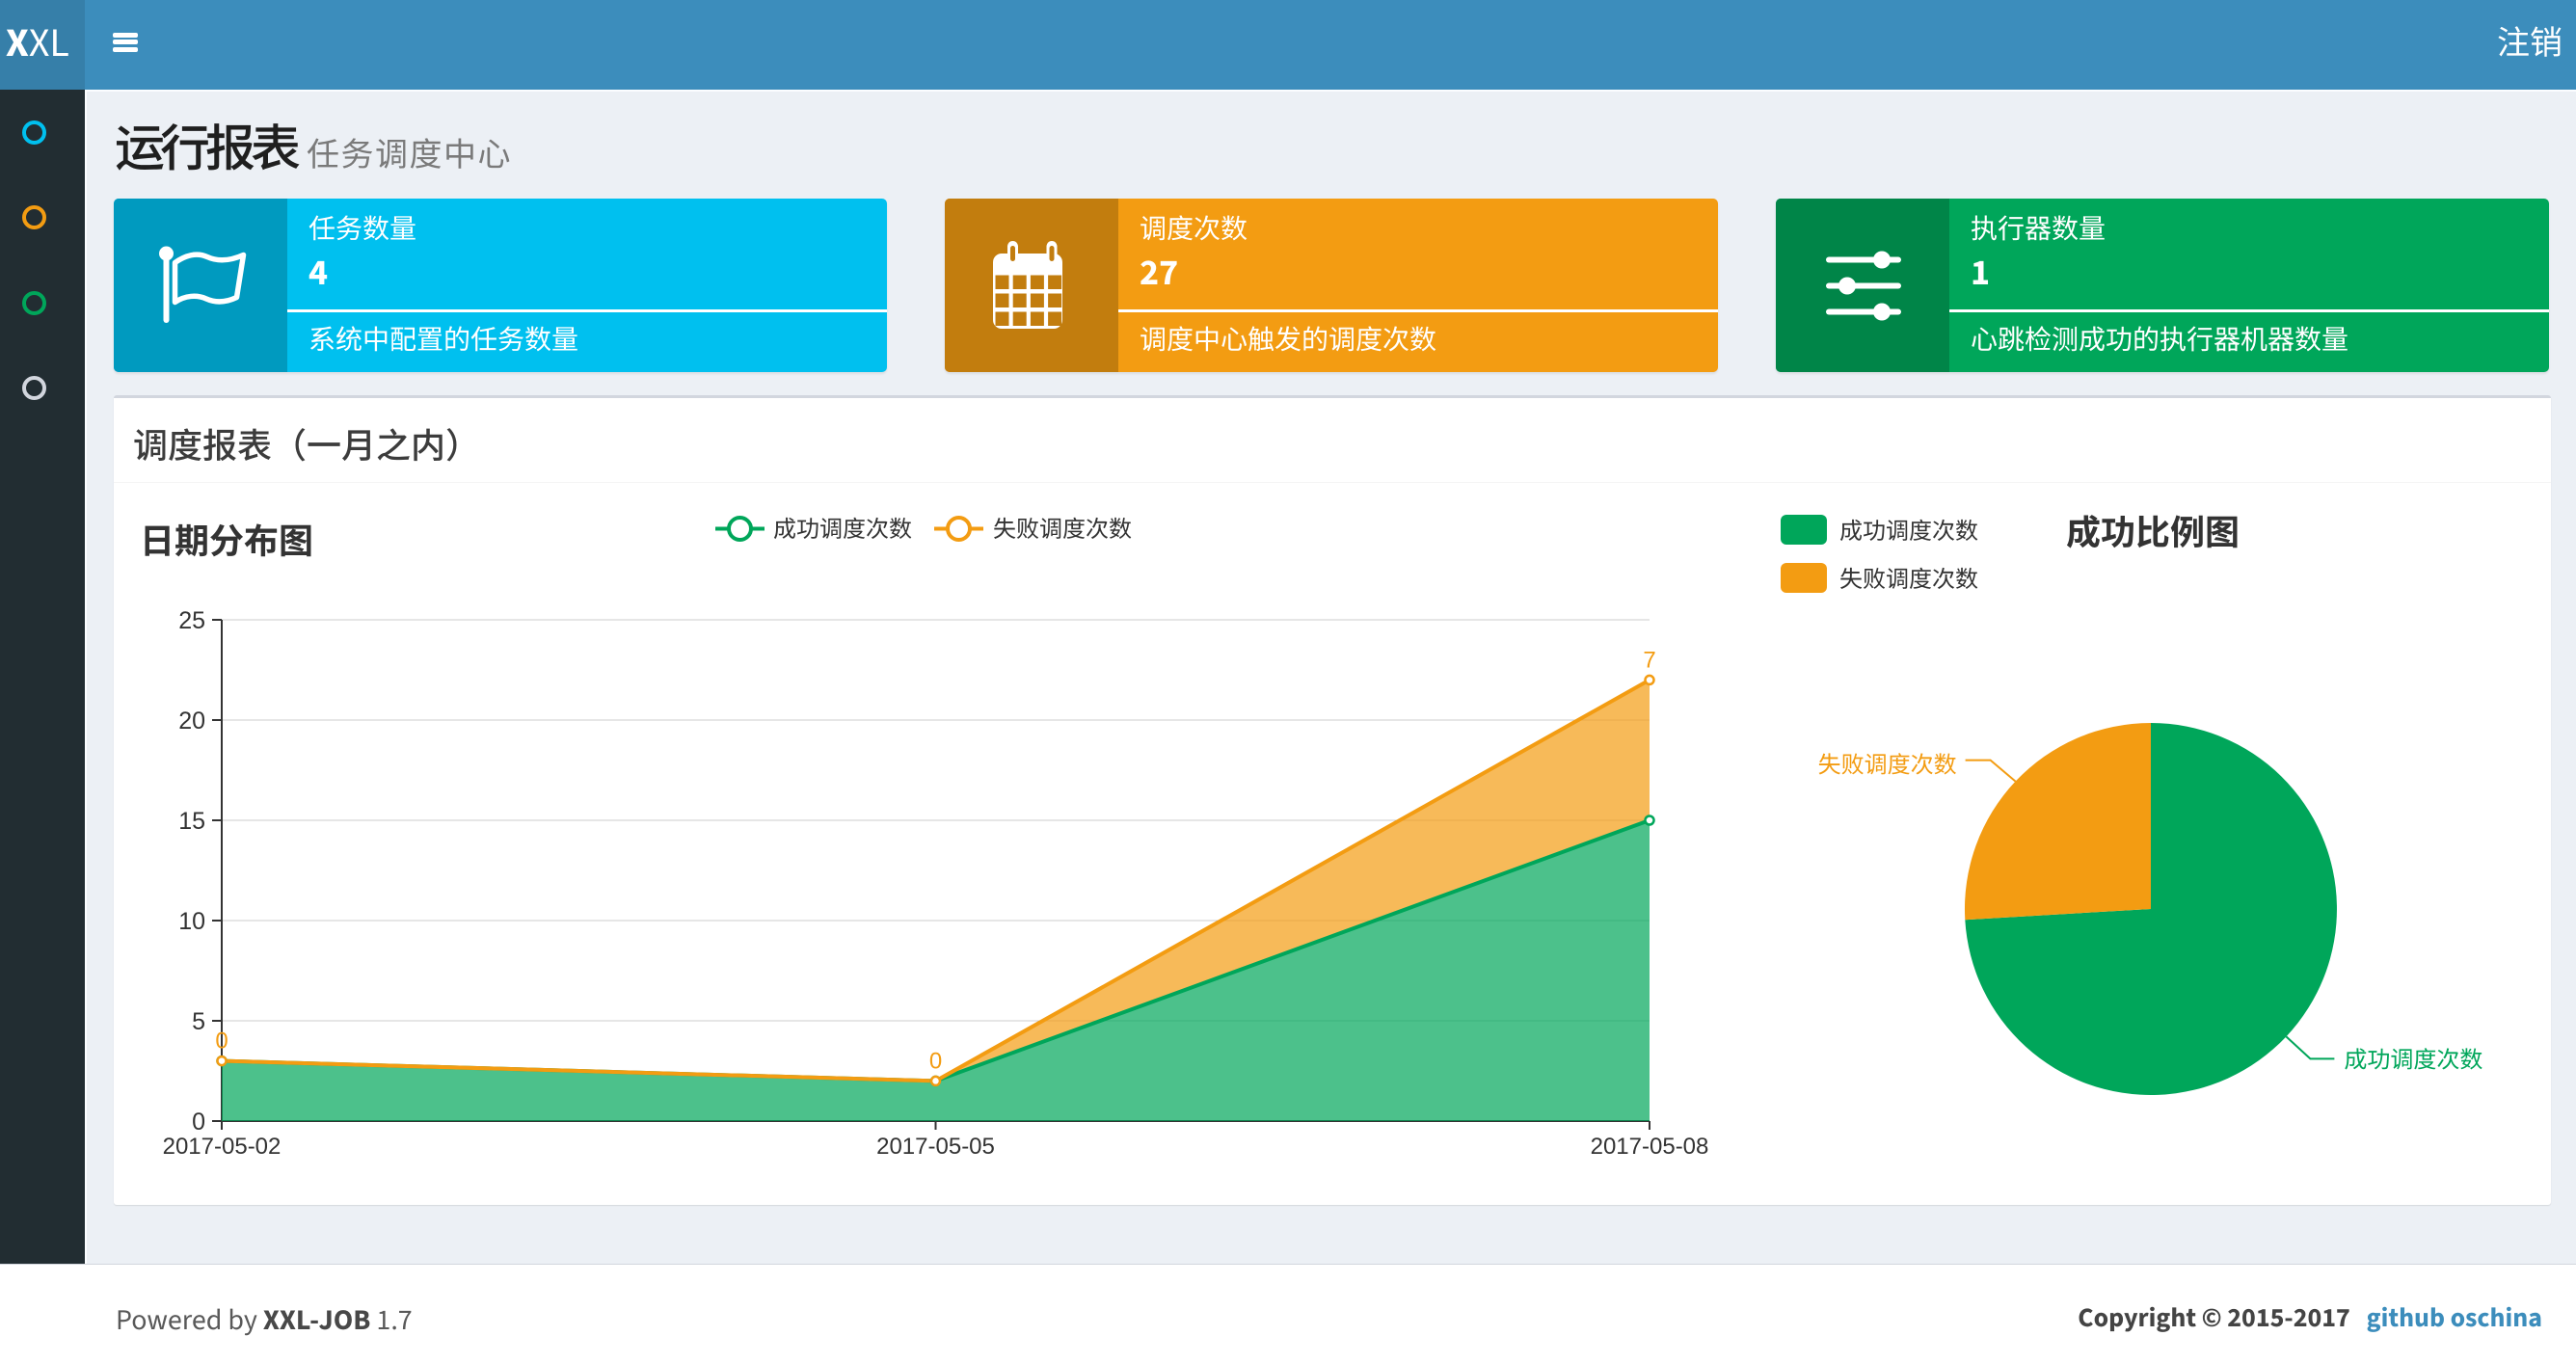 The image size is (2576, 1363). I want to click on svg-text: 25, so click(192, 620).